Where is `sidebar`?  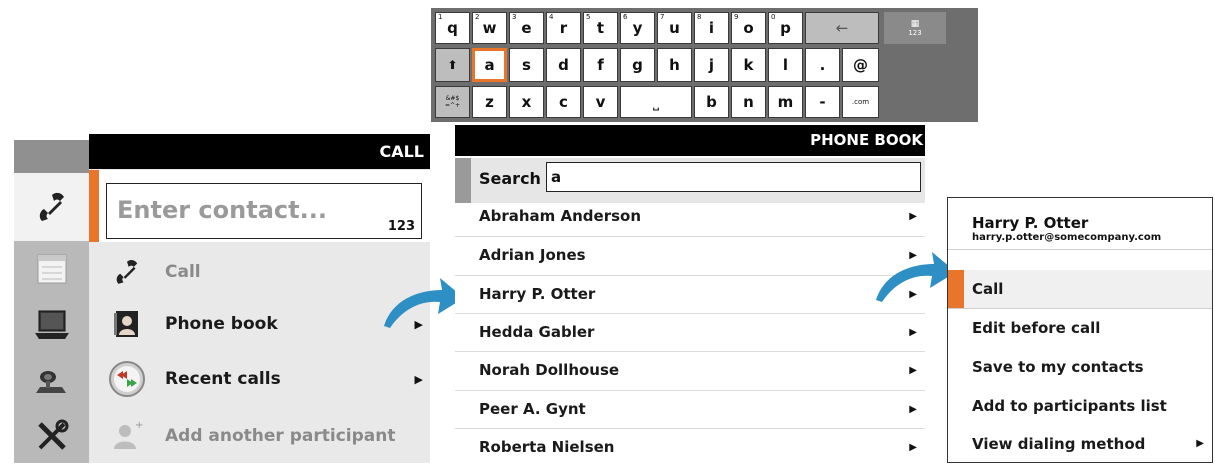
sidebar is located at coordinates (51, 301).